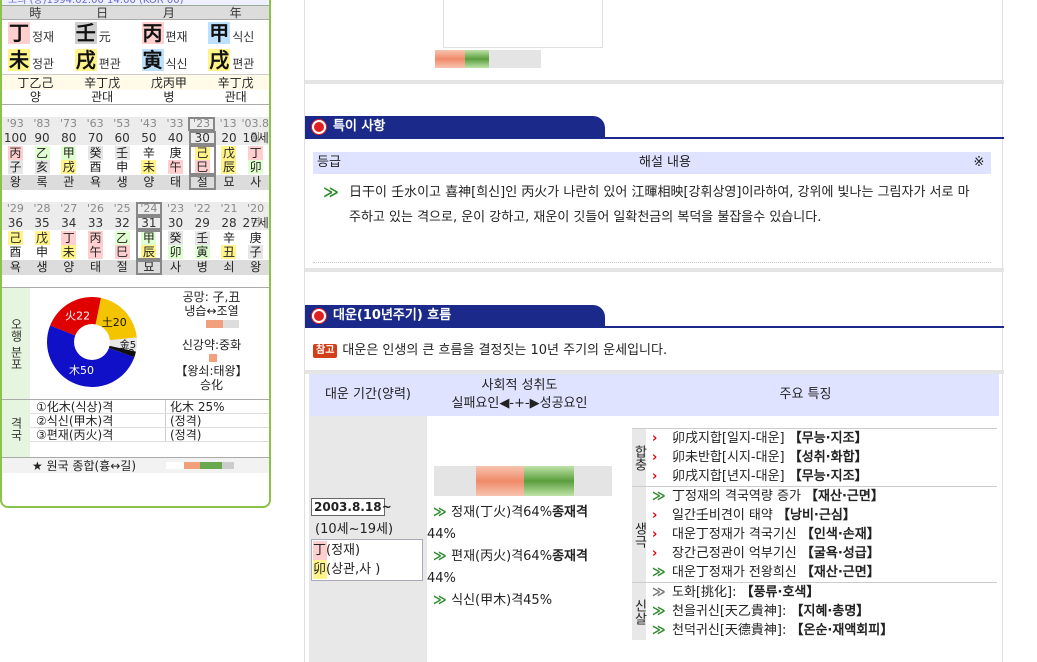 The width and height of the screenshot is (1037, 662). Describe the element at coordinates (639, 457) in the screenshot. I see `feature-group-label: 합충` at that location.